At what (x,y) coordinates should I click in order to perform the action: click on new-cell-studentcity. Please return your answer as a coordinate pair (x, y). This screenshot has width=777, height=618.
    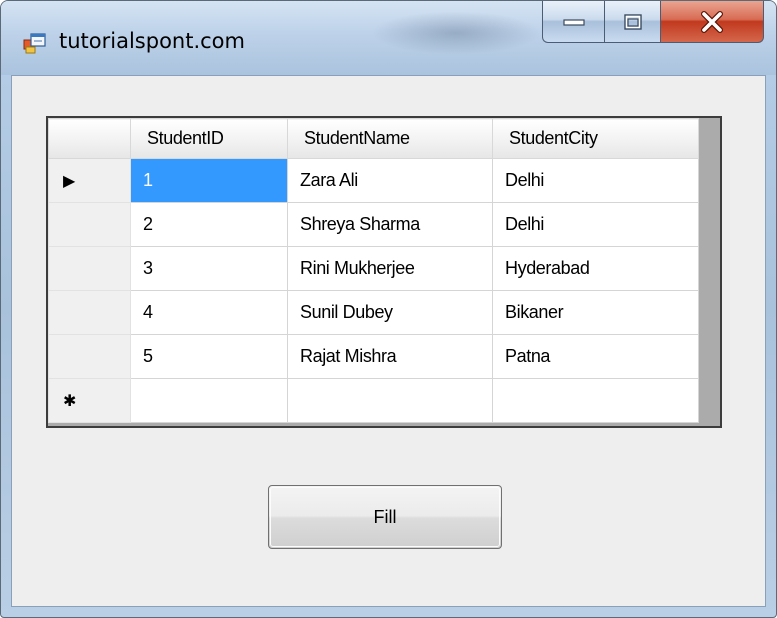
    Looking at the image, I should click on (595, 400).